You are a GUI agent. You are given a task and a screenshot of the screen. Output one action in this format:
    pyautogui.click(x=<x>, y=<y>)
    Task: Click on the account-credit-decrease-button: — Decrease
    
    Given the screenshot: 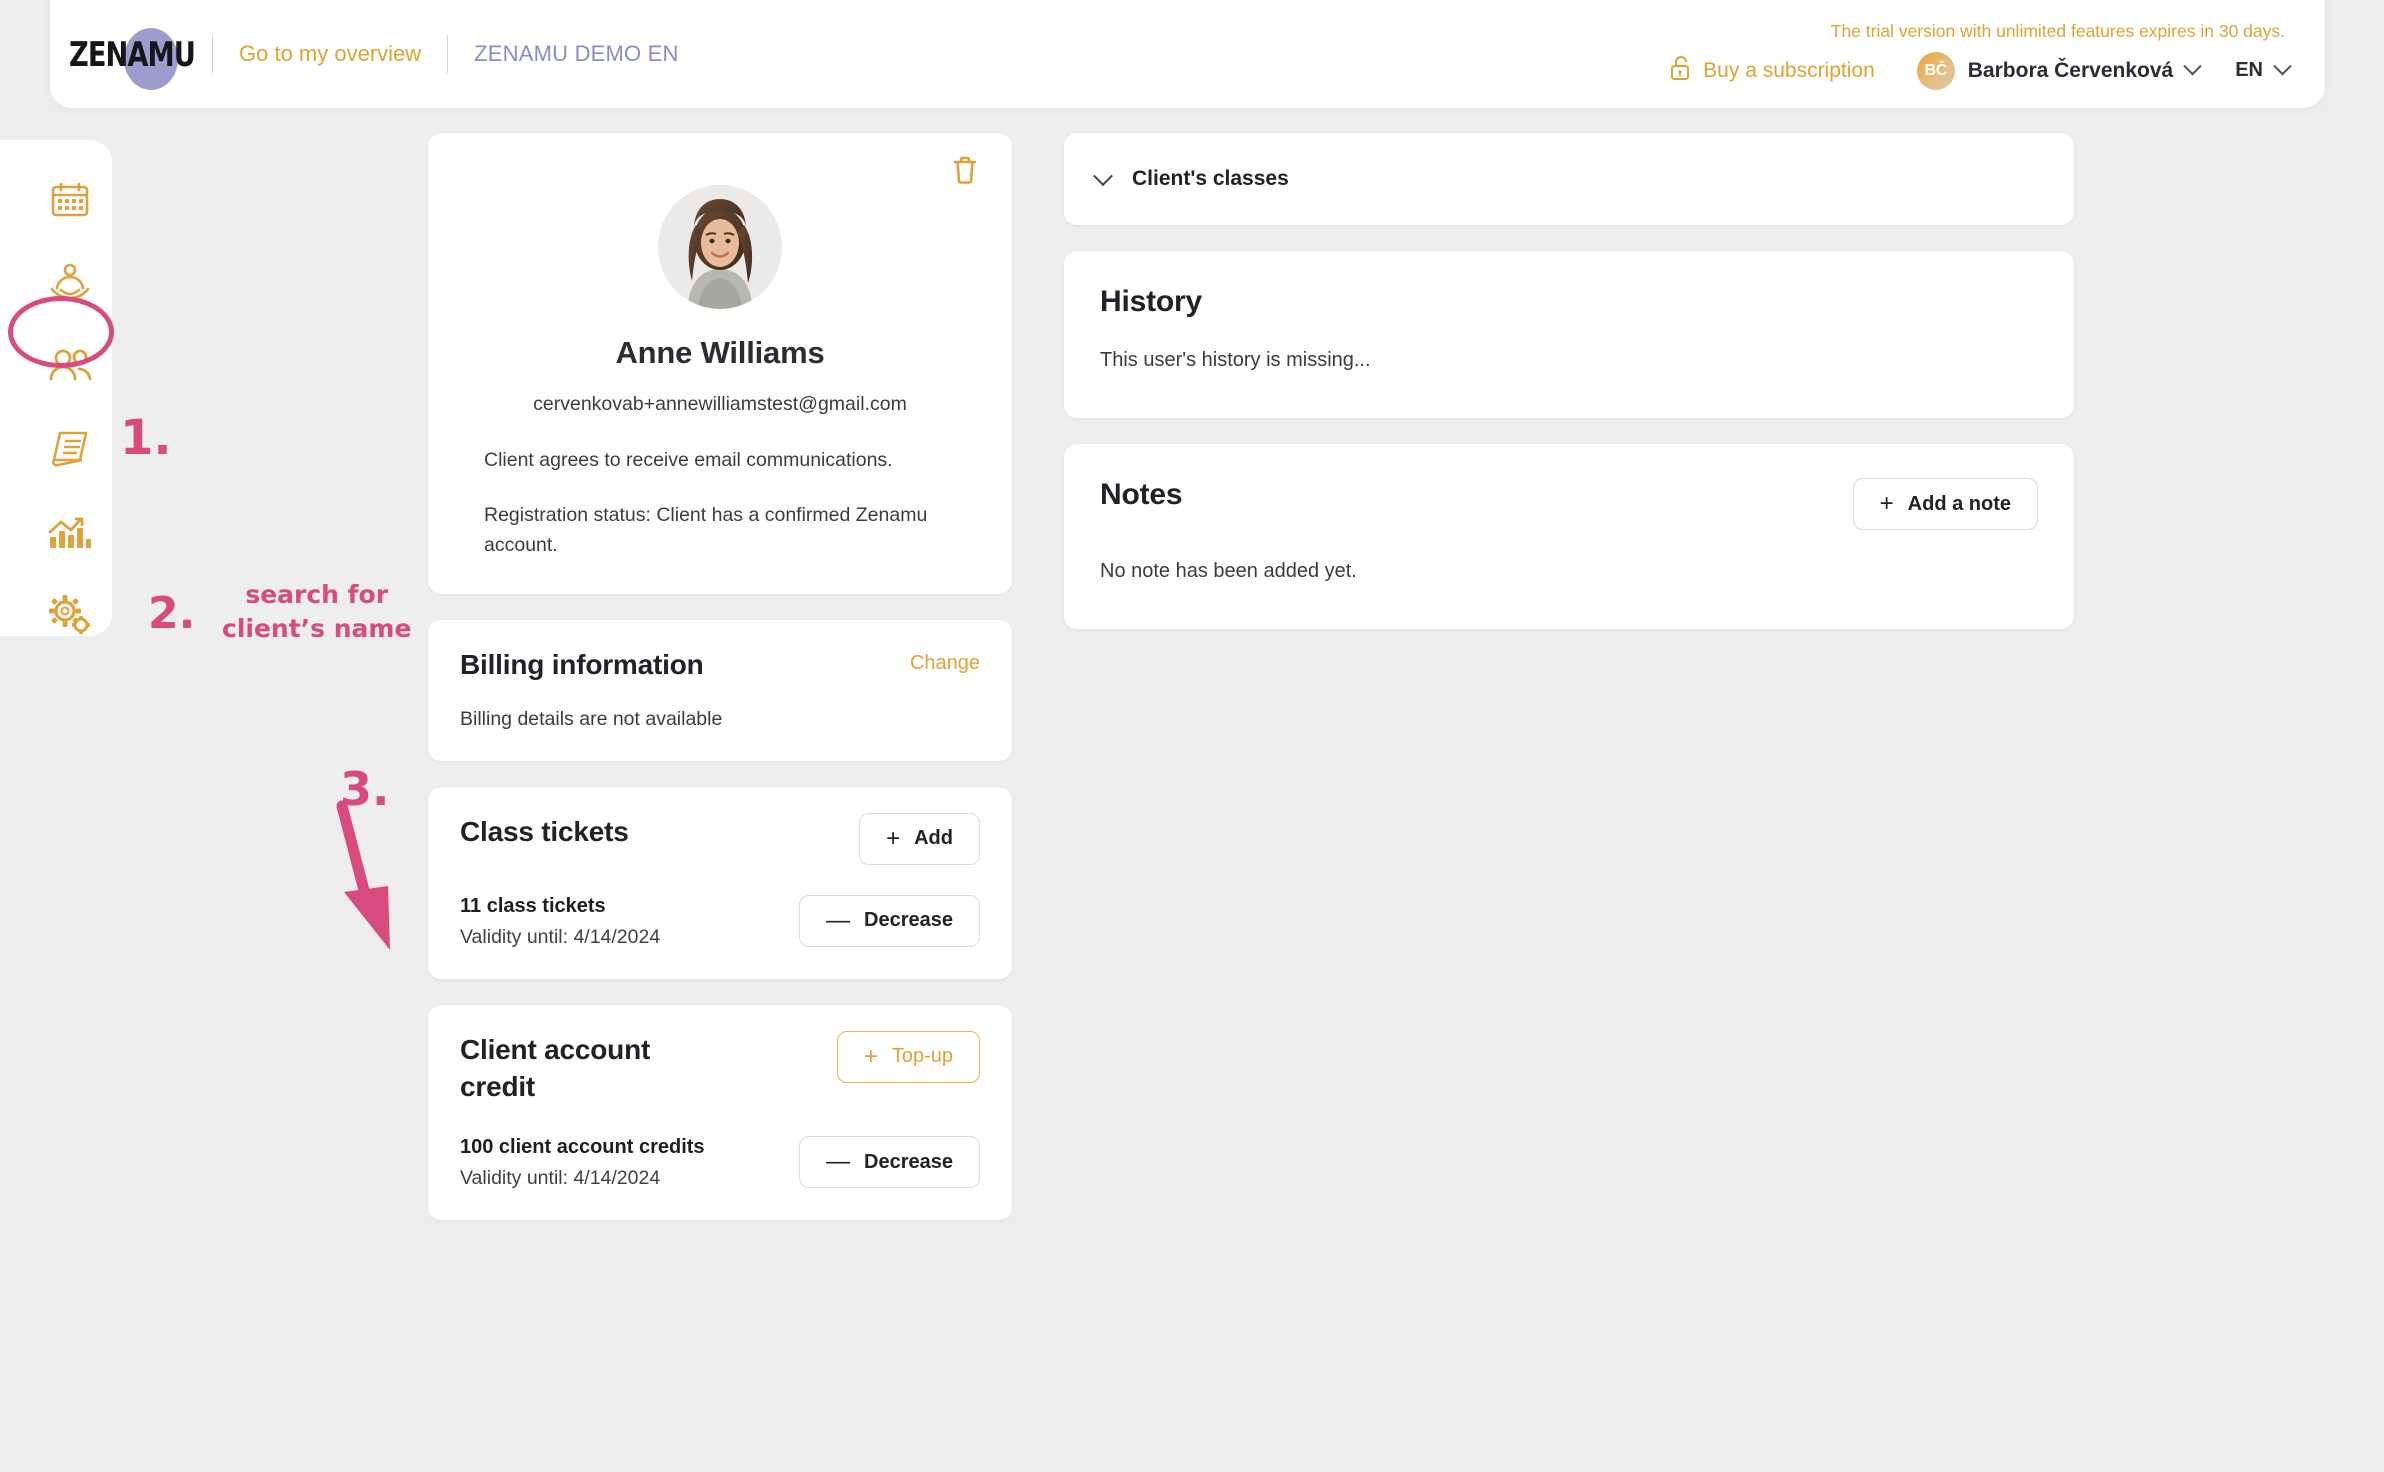 What is the action you would take?
    pyautogui.click(x=889, y=1162)
    